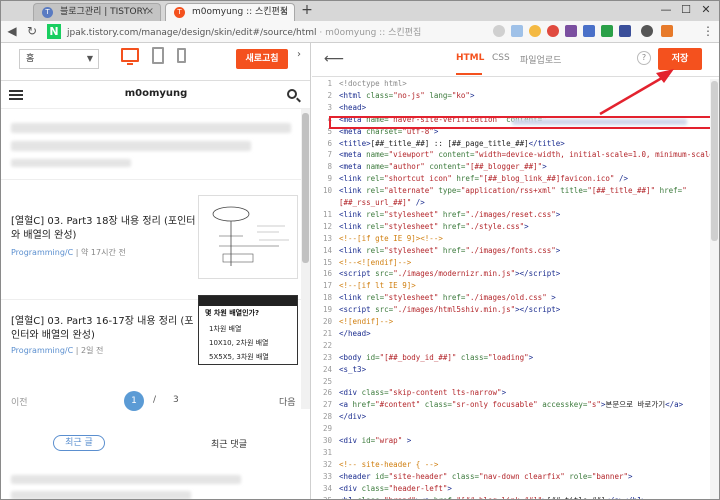 This screenshot has width=720, height=500. What do you see at coordinates (292, 94) in the screenshot?
I see `search-icon` at bounding box center [292, 94].